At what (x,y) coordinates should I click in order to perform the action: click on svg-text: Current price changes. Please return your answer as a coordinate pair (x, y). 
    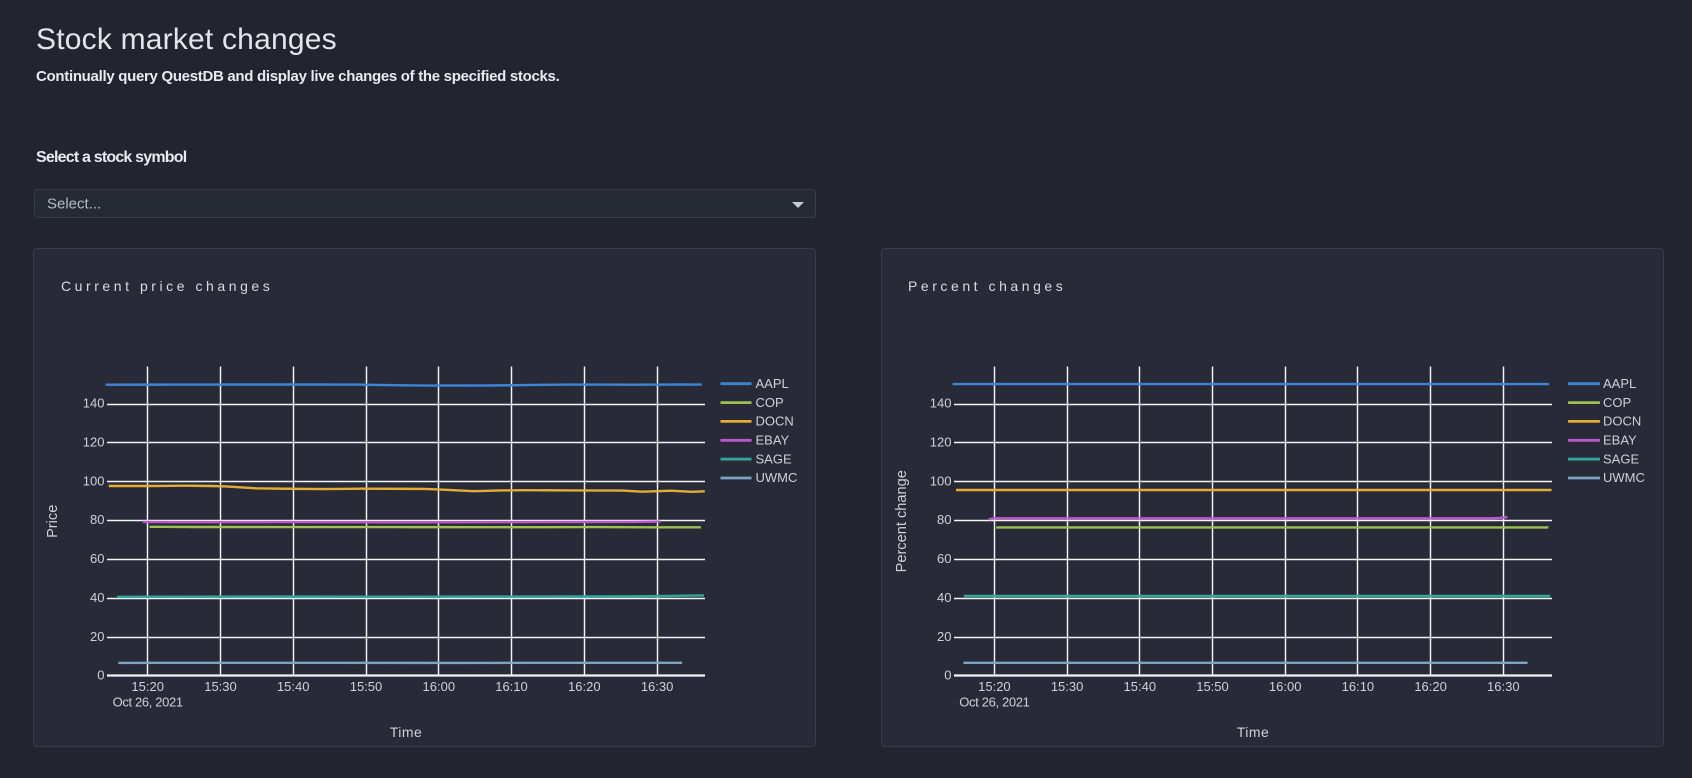
    Looking at the image, I should click on (167, 286).